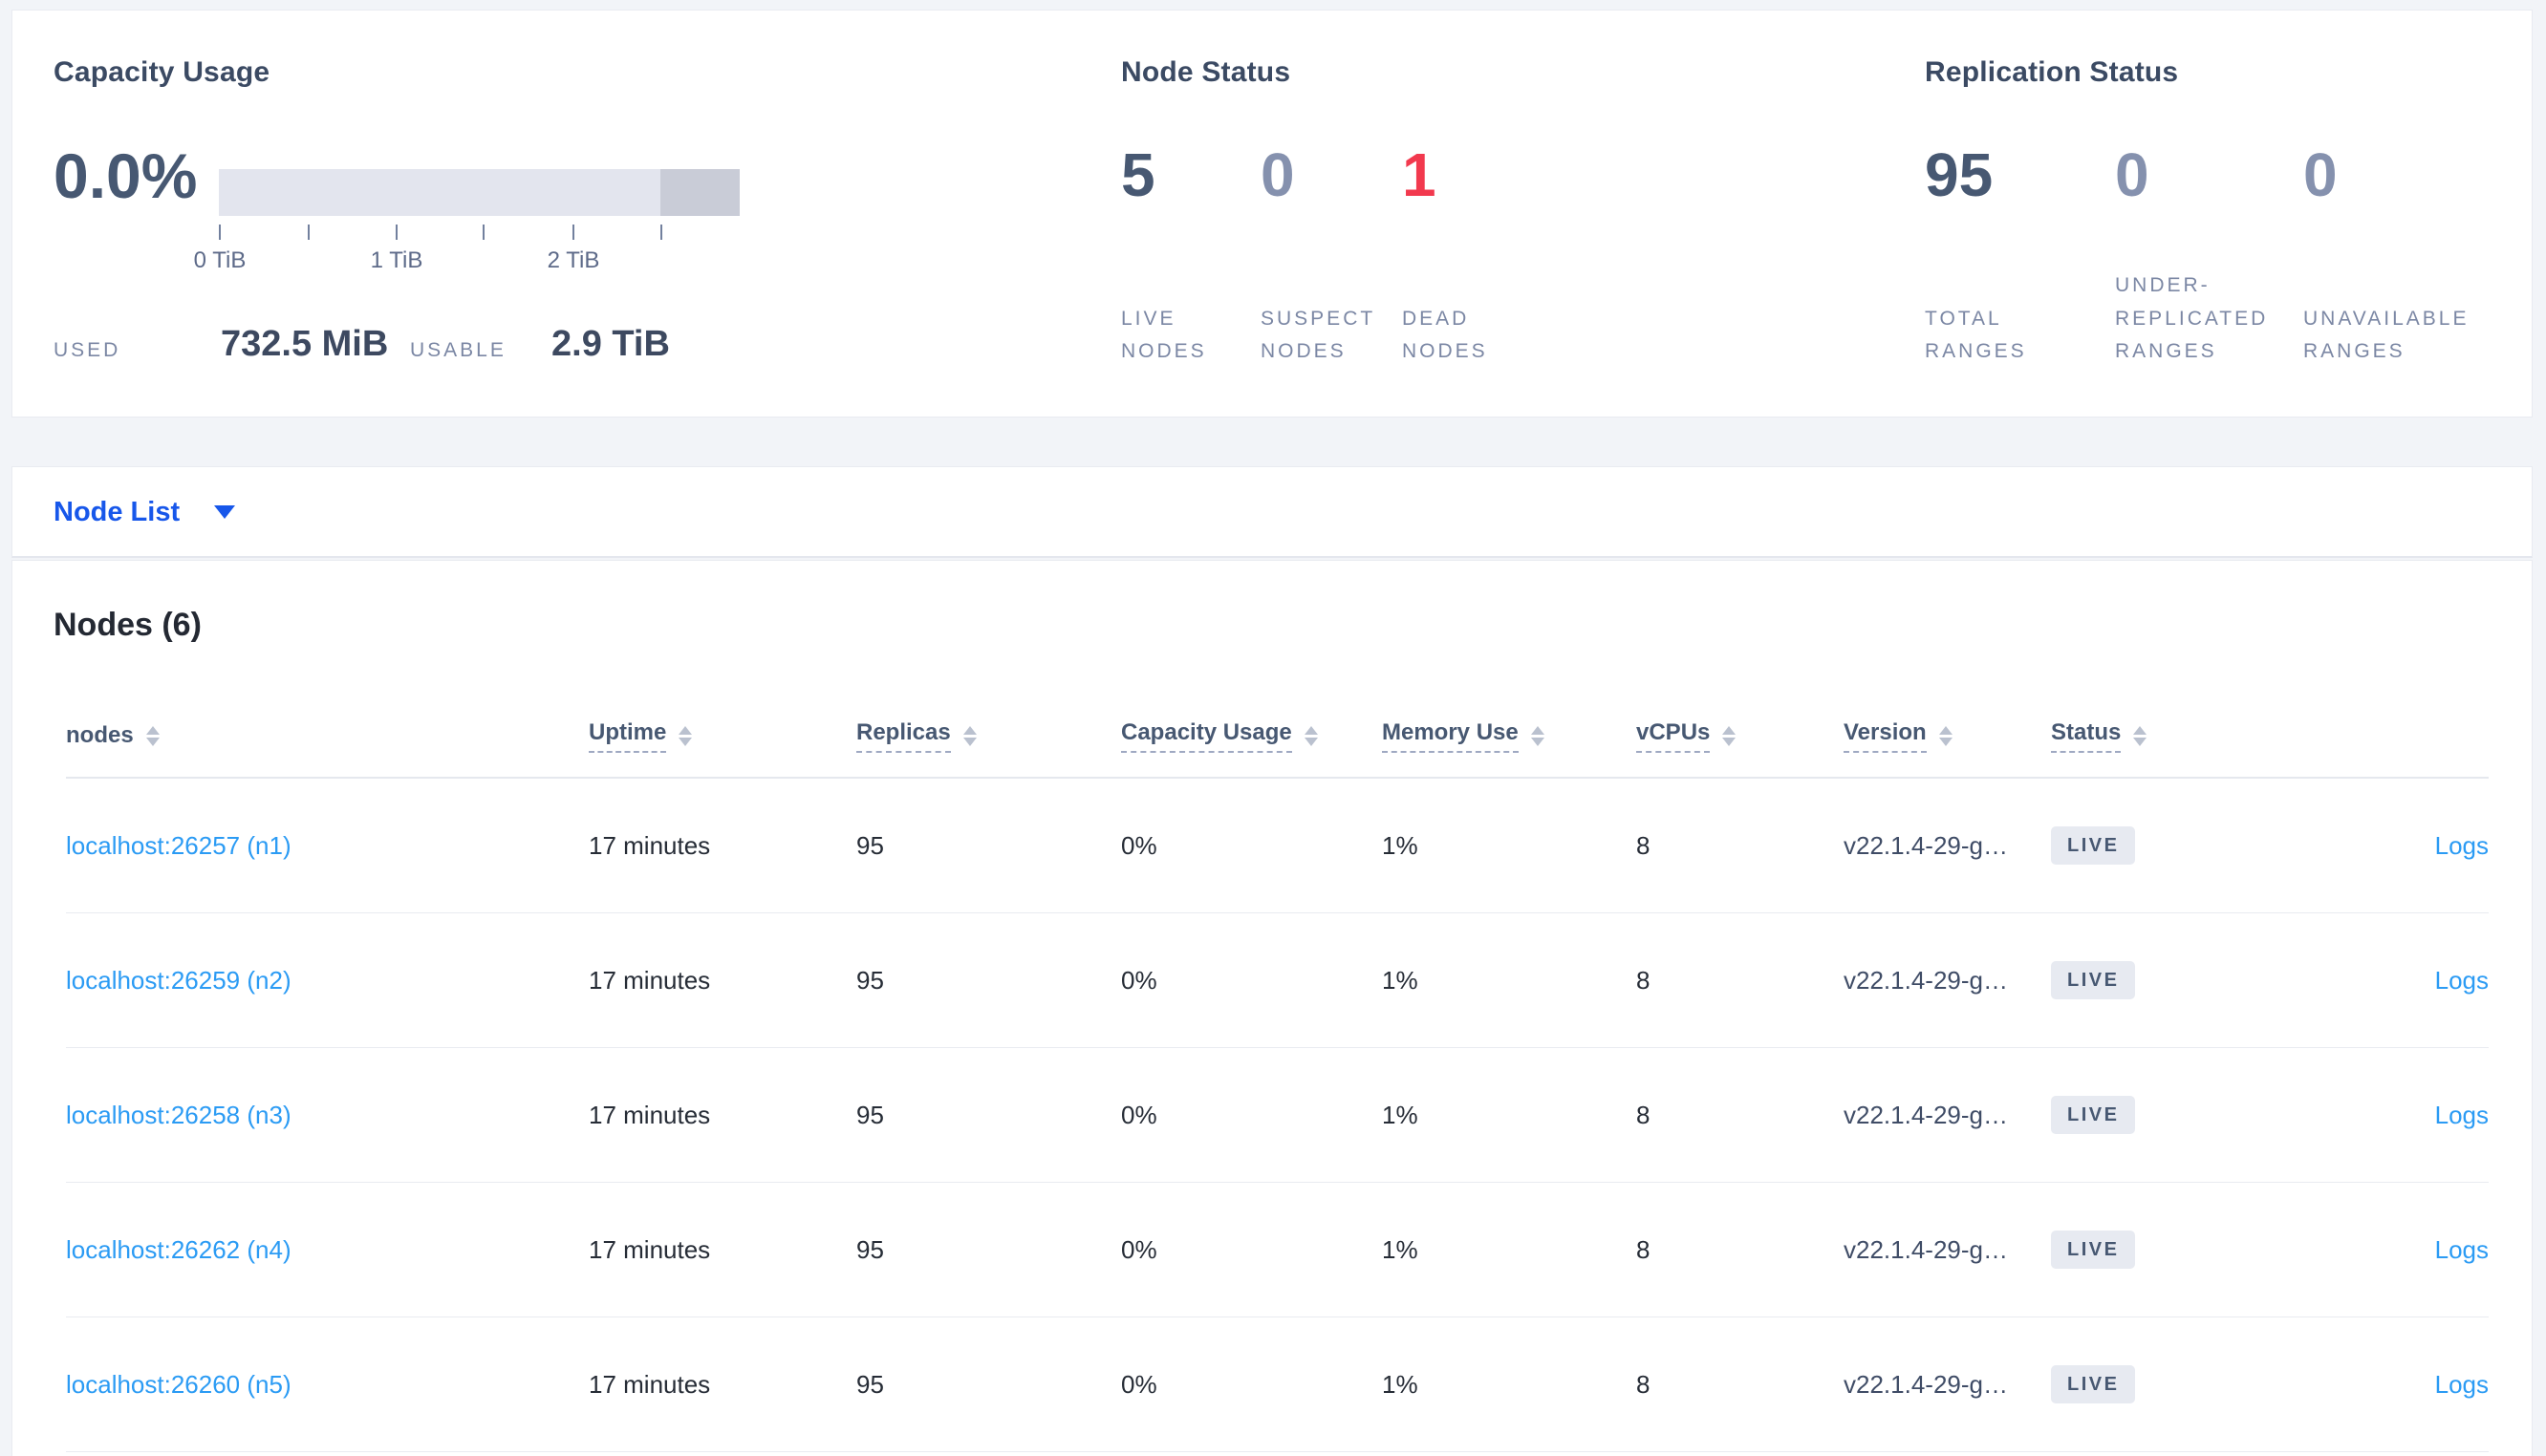 The height and width of the screenshot is (1456, 2546). What do you see at coordinates (1327, 214) in the screenshot?
I see `suspect-nodes-metric: 0 SUSPECT NODES` at bounding box center [1327, 214].